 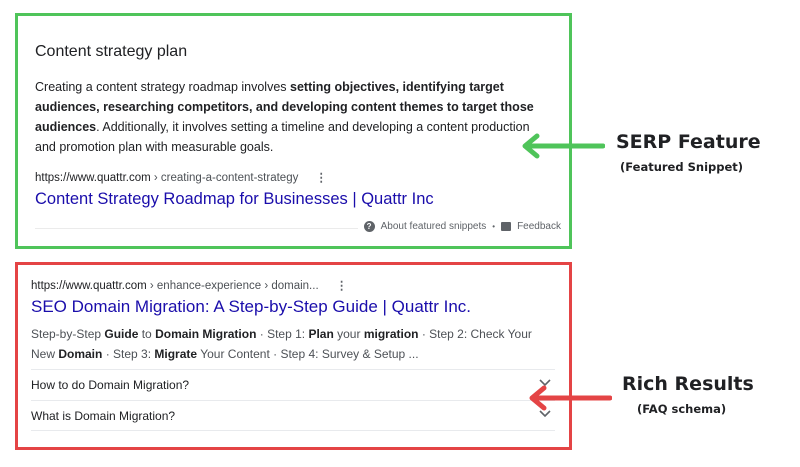 What do you see at coordinates (321, 334) in the screenshot?
I see `desc-bold: Plan` at bounding box center [321, 334].